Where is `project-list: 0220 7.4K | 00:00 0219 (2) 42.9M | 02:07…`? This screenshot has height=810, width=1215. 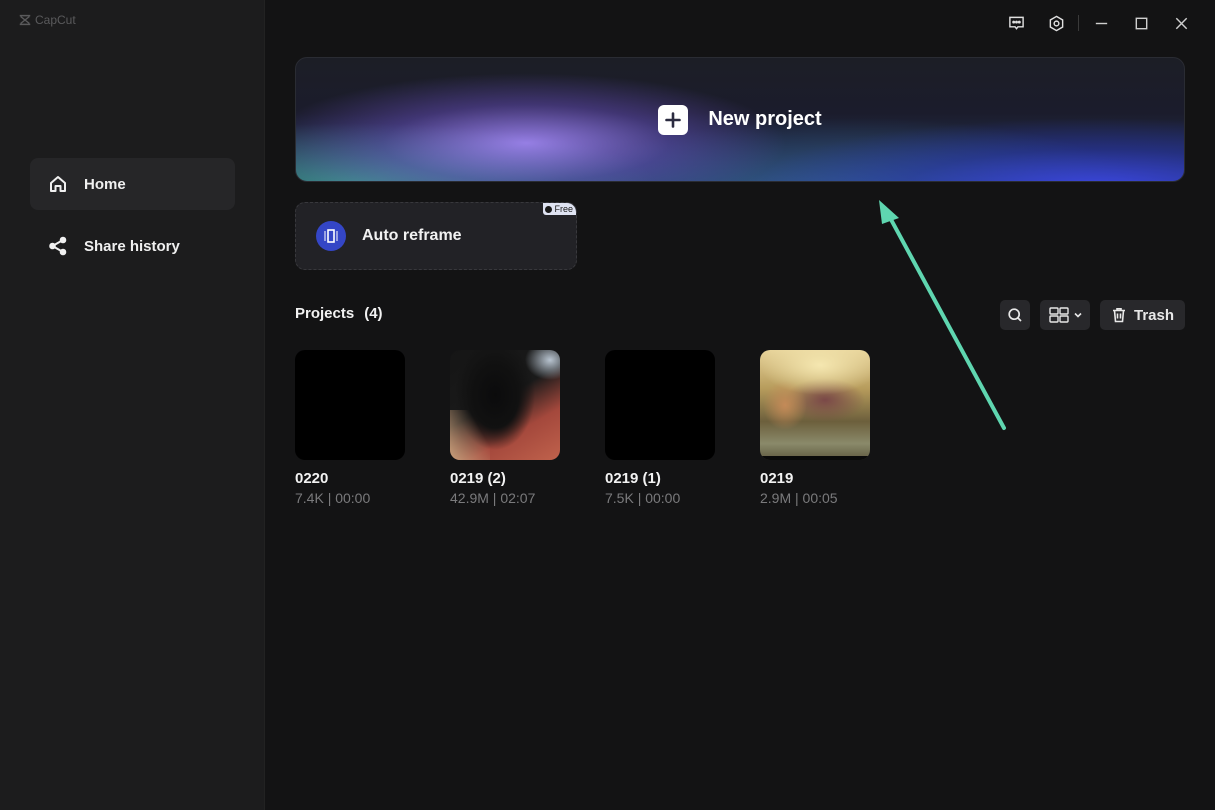
project-list: 0220 7.4K | 00:00 0219 (2) 42.9M | 02:07… is located at coordinates (582, 428).